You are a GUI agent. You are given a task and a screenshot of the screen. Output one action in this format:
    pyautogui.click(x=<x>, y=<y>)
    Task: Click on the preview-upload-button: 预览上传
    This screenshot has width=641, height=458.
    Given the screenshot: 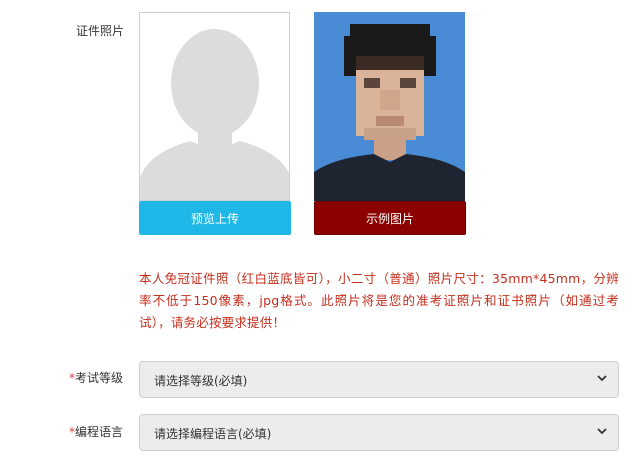 What is the action you would take?
    pyautogui.click(x=215, y=218)
    